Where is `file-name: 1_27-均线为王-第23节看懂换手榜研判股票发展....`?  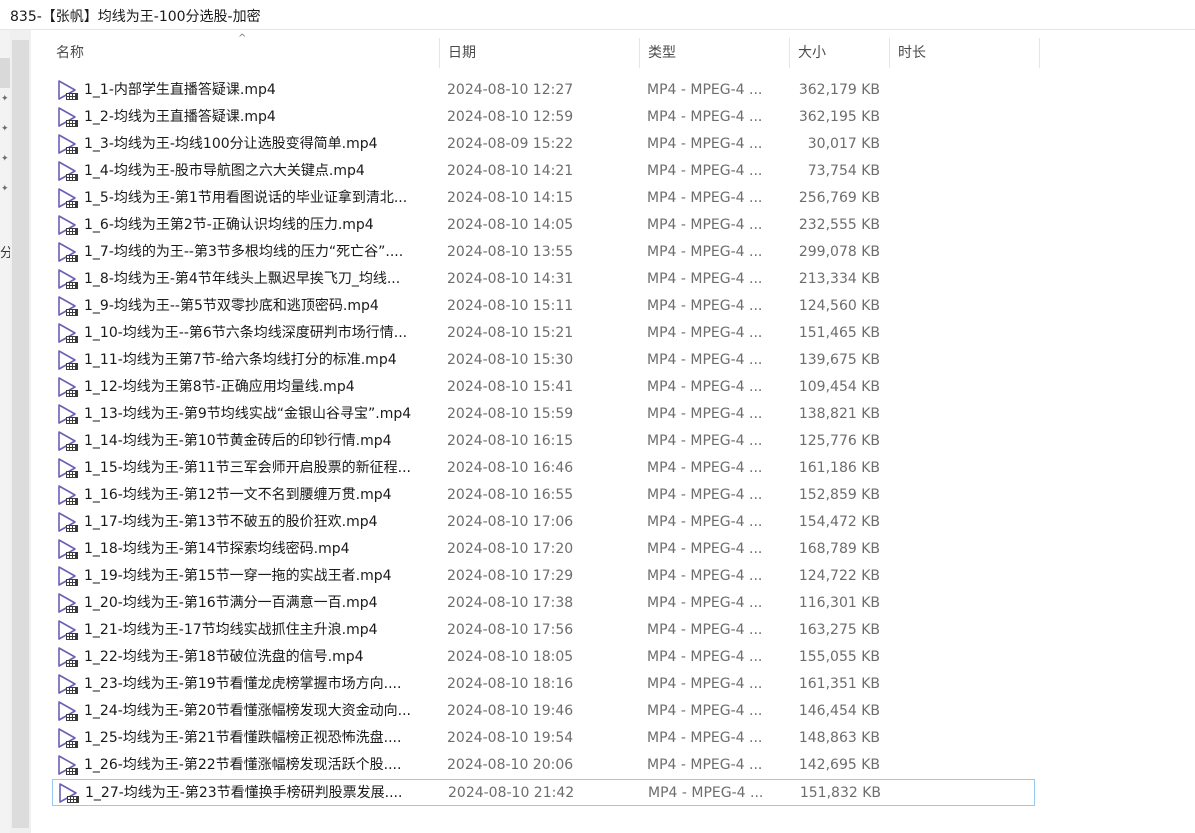
file-name: 1_27-均线为王-第23节看懂换手榜研判股票发展.... is located at coordinates (244, 793).